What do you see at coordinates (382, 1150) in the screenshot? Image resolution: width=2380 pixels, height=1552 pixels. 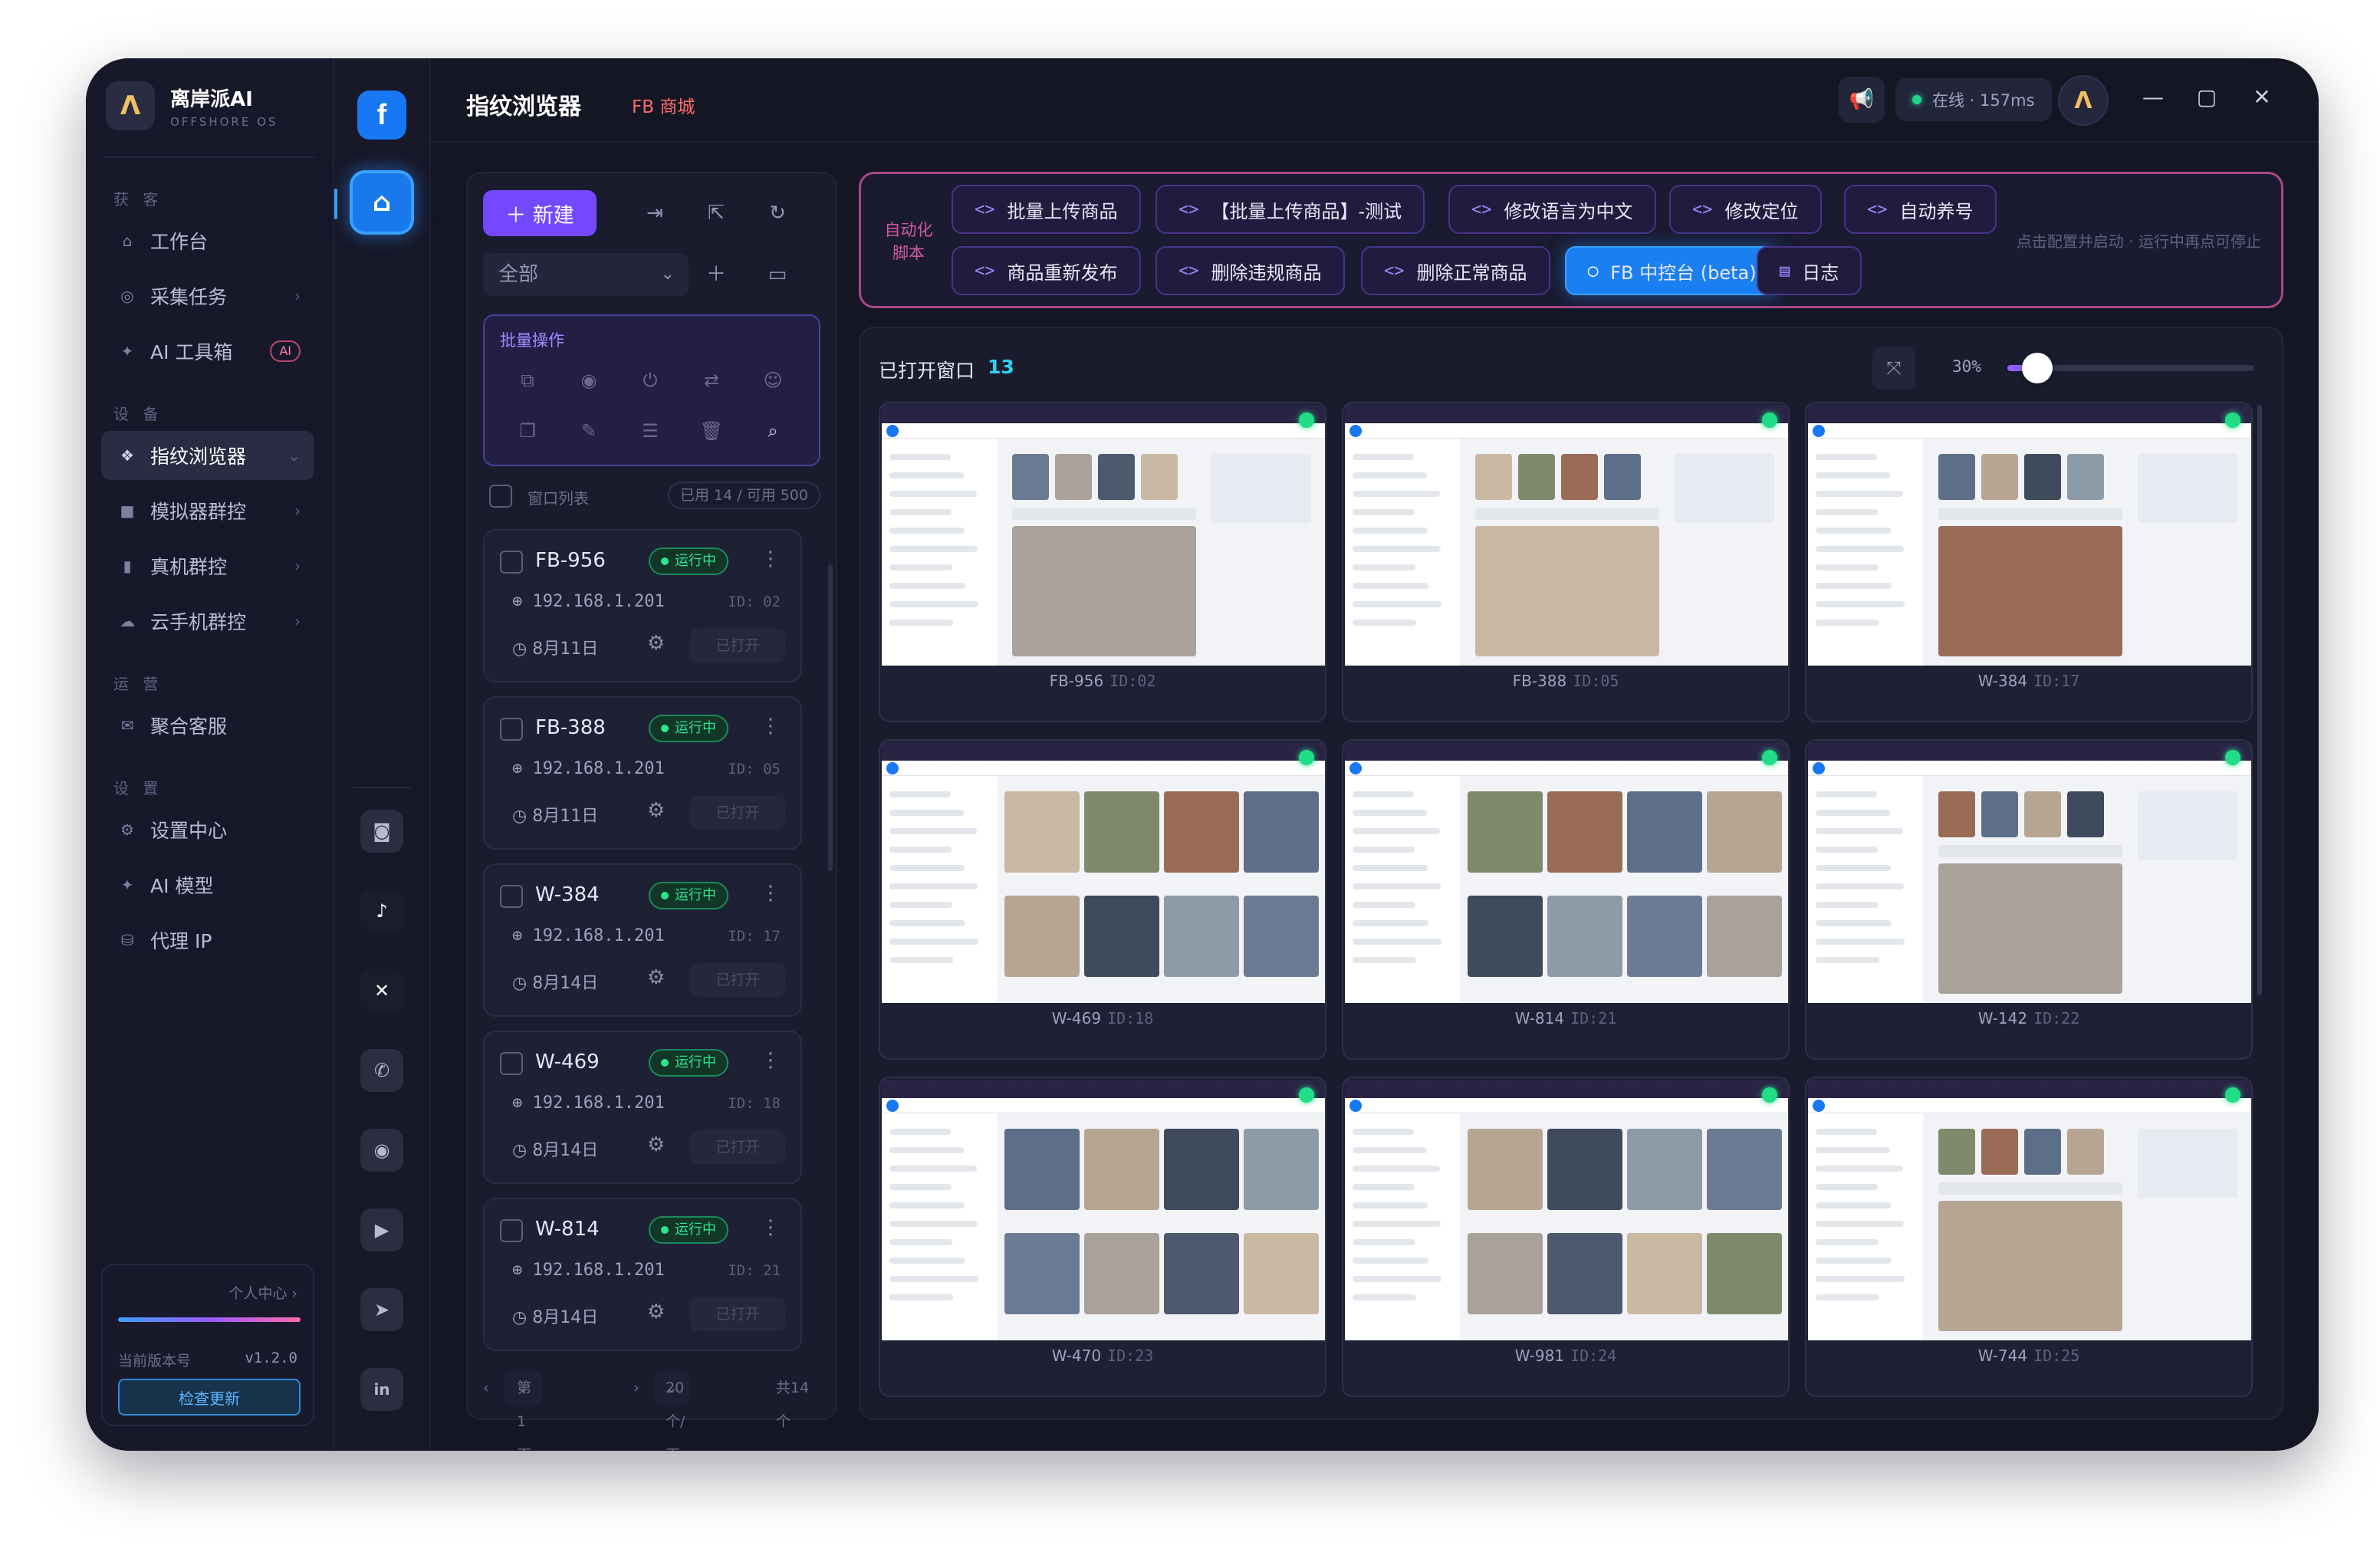 I see `line-icon: ◉` at bounding box center [382, 1150].